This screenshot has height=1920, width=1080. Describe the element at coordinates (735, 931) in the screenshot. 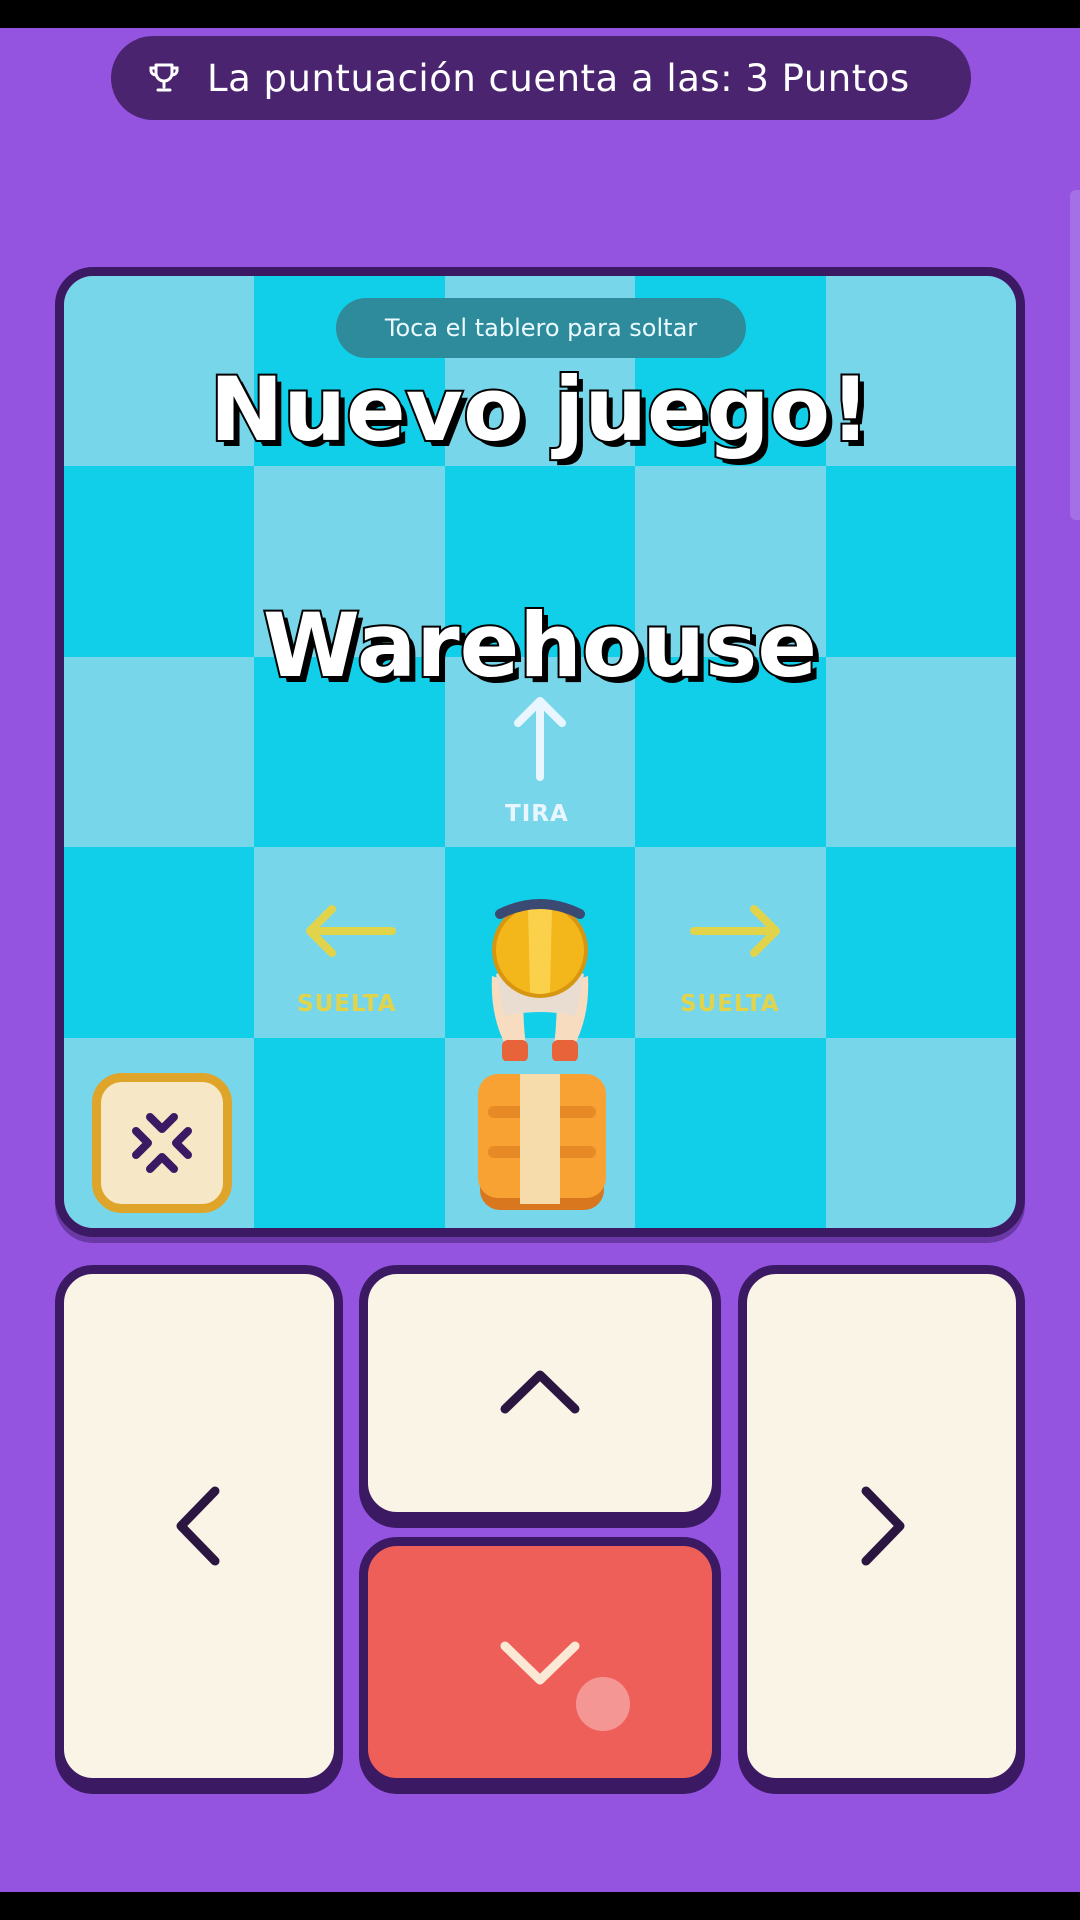

I see `release-right-arrow-icon` at that location.